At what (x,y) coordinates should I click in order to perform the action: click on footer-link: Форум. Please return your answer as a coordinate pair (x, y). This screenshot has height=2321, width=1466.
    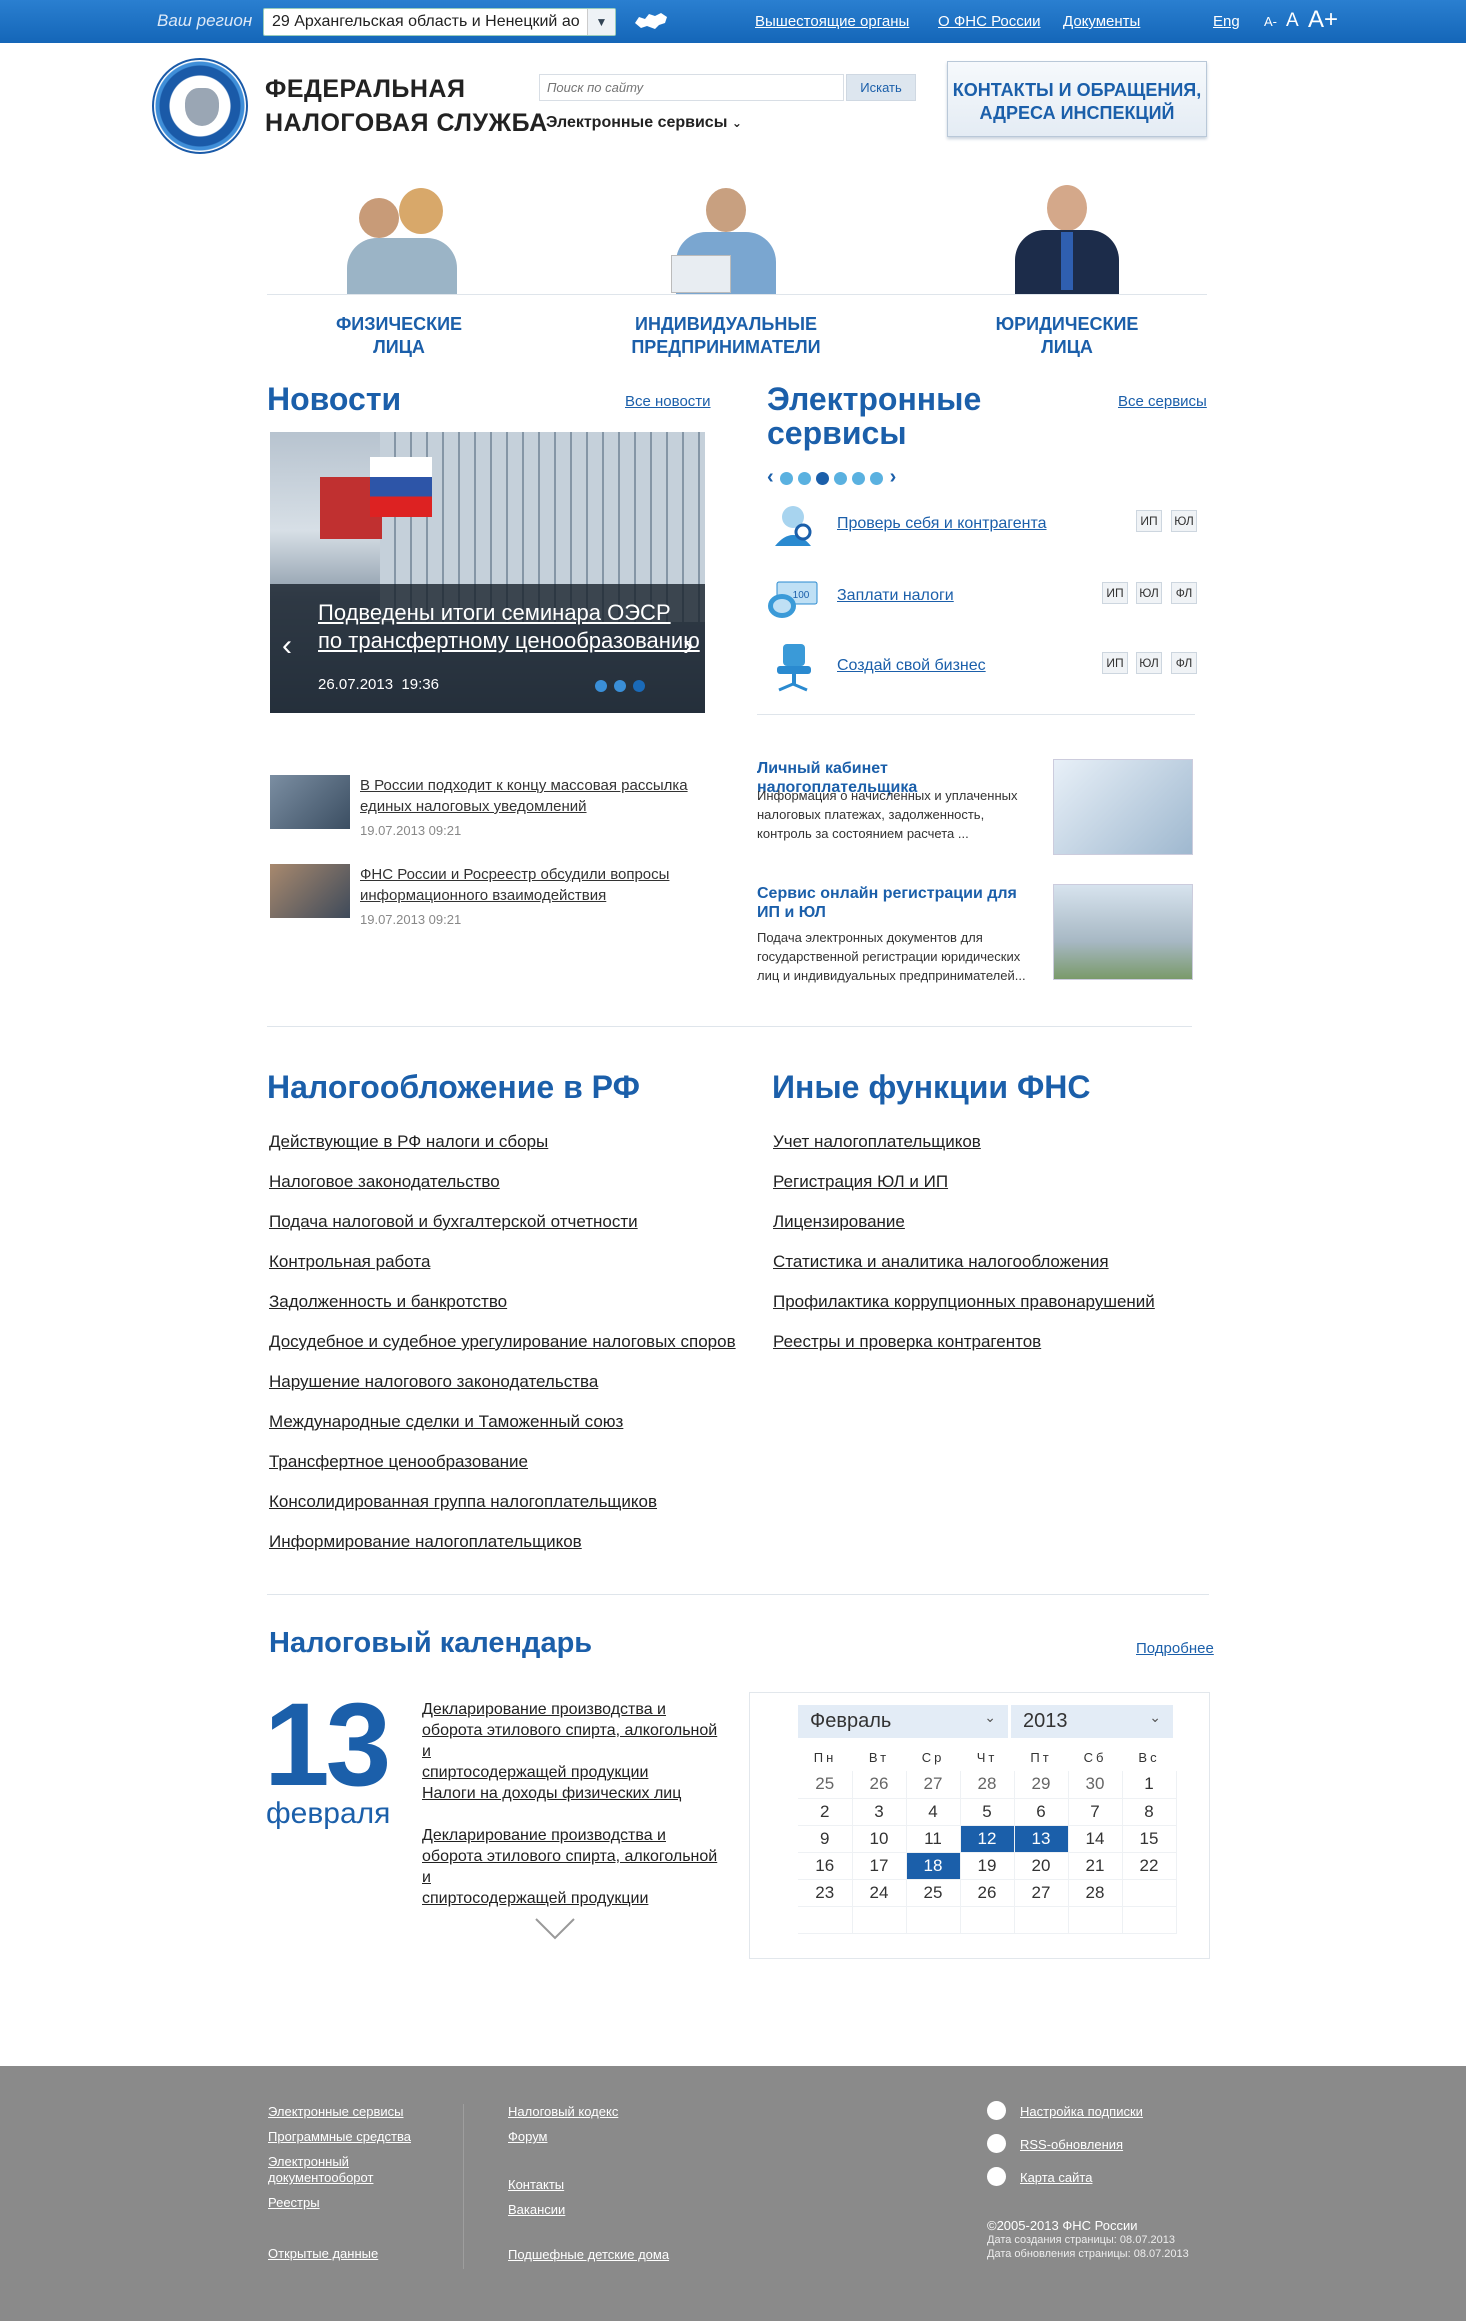
    Looking at the image, I should click on (528, 2137).